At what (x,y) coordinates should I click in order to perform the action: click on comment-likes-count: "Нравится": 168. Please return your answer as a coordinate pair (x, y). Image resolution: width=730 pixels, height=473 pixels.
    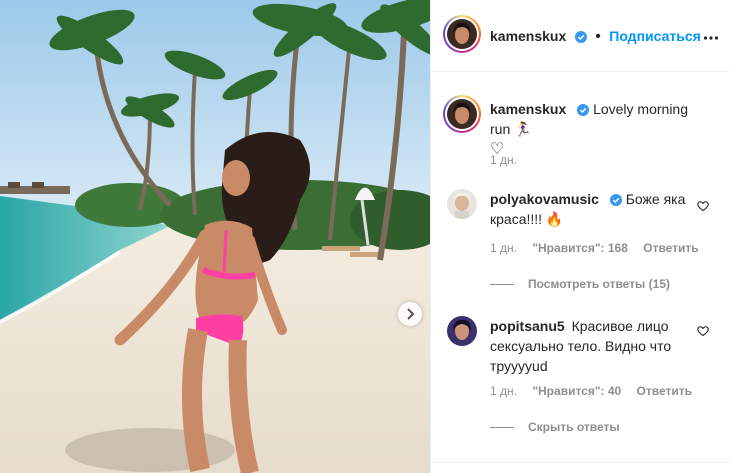
    Looking at the image, I should click on (580, 248).